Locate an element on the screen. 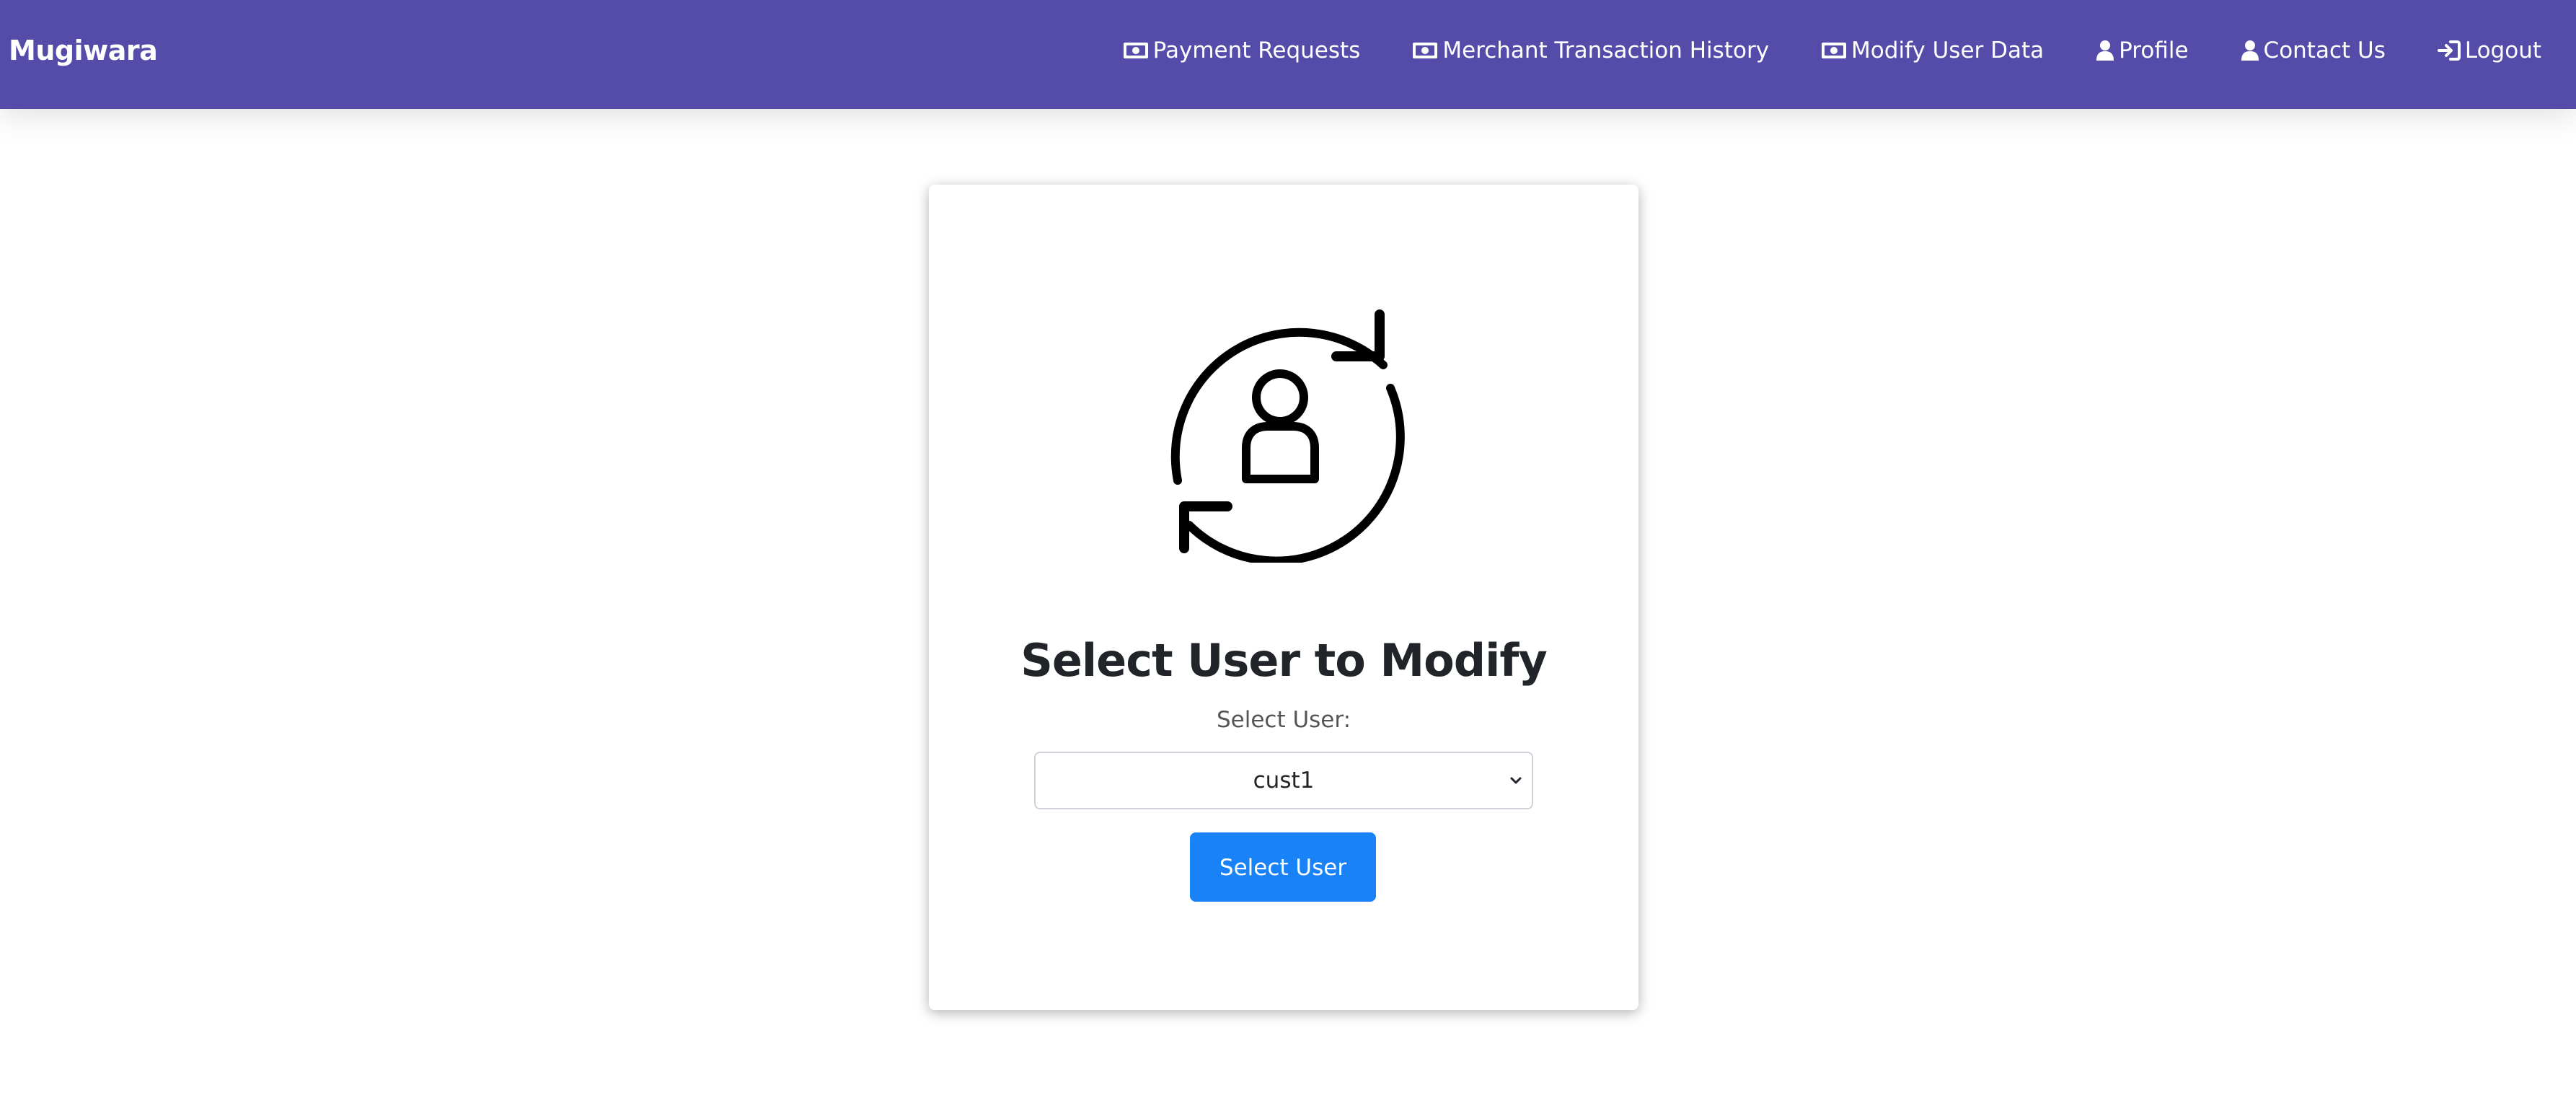 This screenshot has height=1108, width=2576. user-select-value: cust1 is located at coordinates (1284, 780).